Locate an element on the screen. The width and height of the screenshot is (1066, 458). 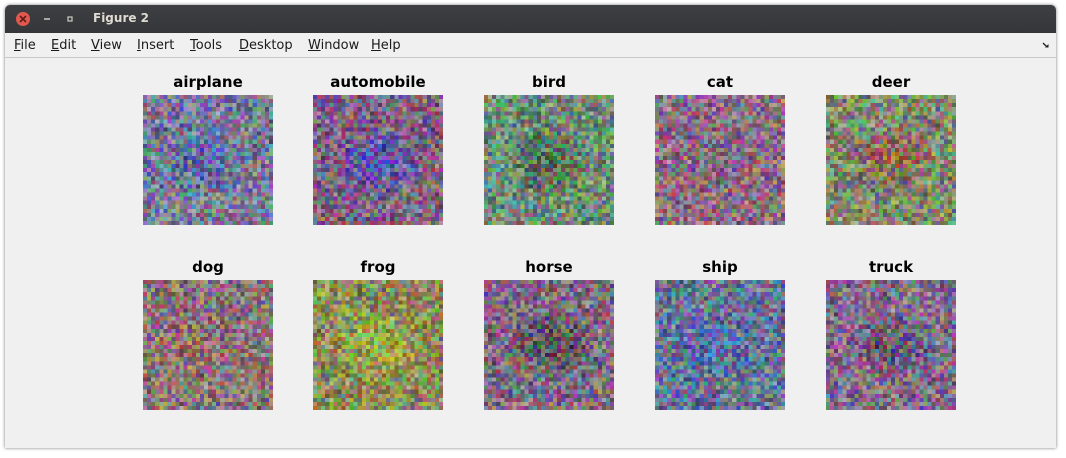
menu-label: nsert is located at coordinates (157, 45).